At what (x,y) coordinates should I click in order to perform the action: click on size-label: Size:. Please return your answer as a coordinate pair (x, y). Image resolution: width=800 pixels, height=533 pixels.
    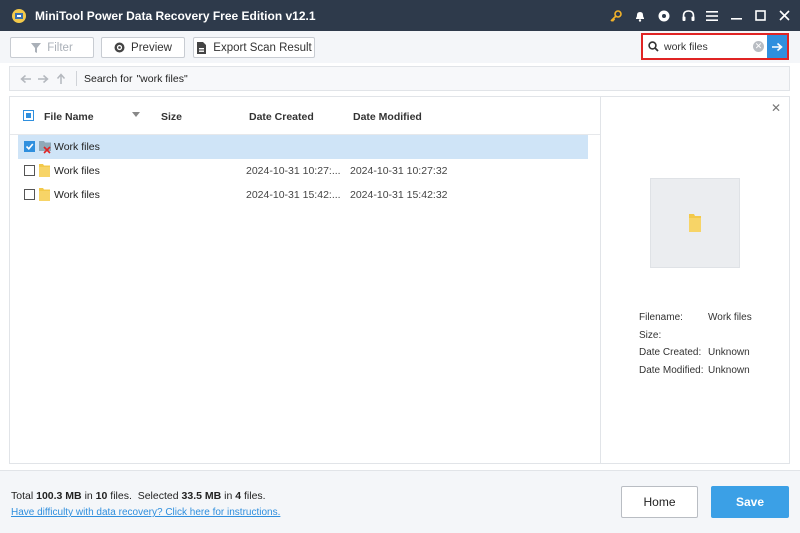
    Looking at the image, I should click on (650, 335).